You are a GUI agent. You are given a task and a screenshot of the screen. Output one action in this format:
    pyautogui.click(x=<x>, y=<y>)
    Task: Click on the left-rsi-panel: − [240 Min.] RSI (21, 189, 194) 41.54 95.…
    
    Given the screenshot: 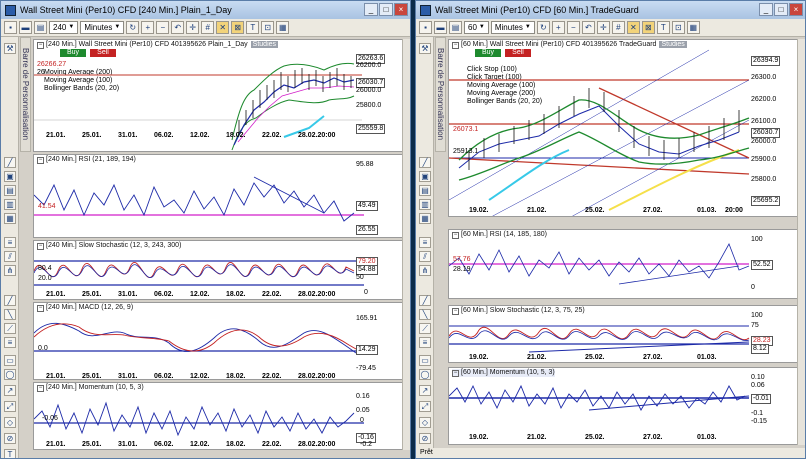 What is the action you would take?
    pyautogui.click(x=218, y=196)
    